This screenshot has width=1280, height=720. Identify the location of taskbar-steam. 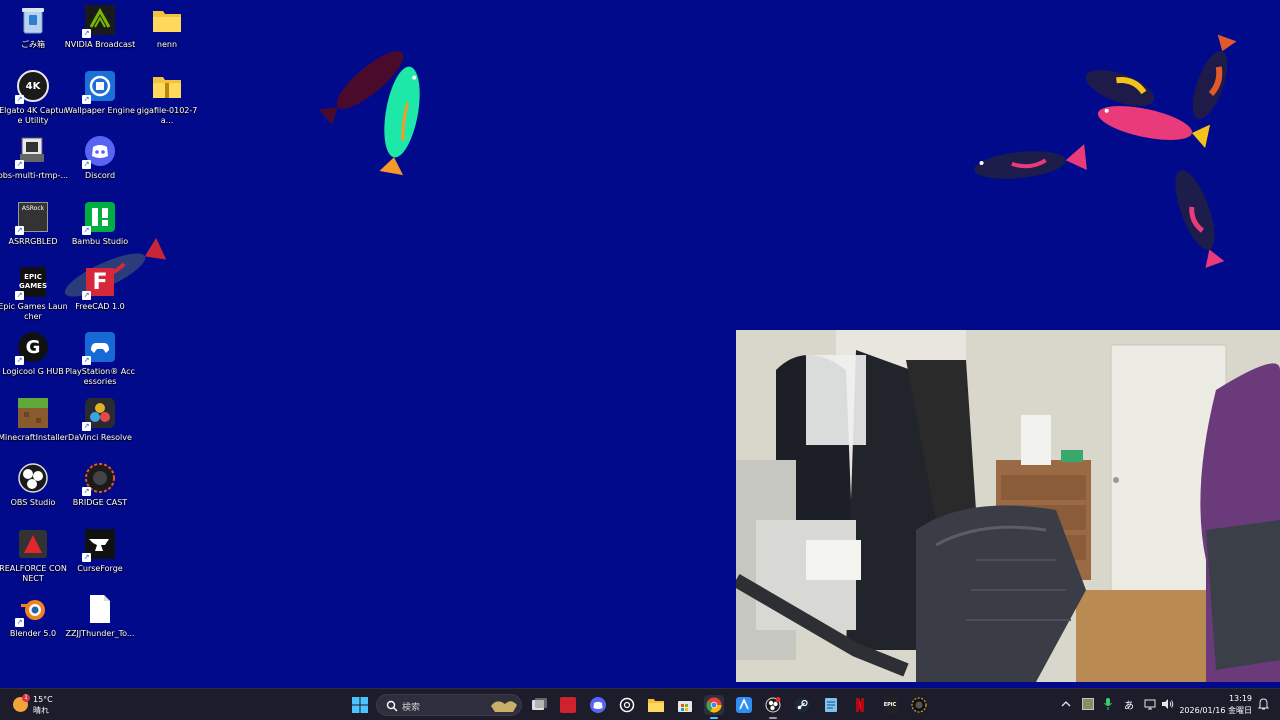
(802, 705).